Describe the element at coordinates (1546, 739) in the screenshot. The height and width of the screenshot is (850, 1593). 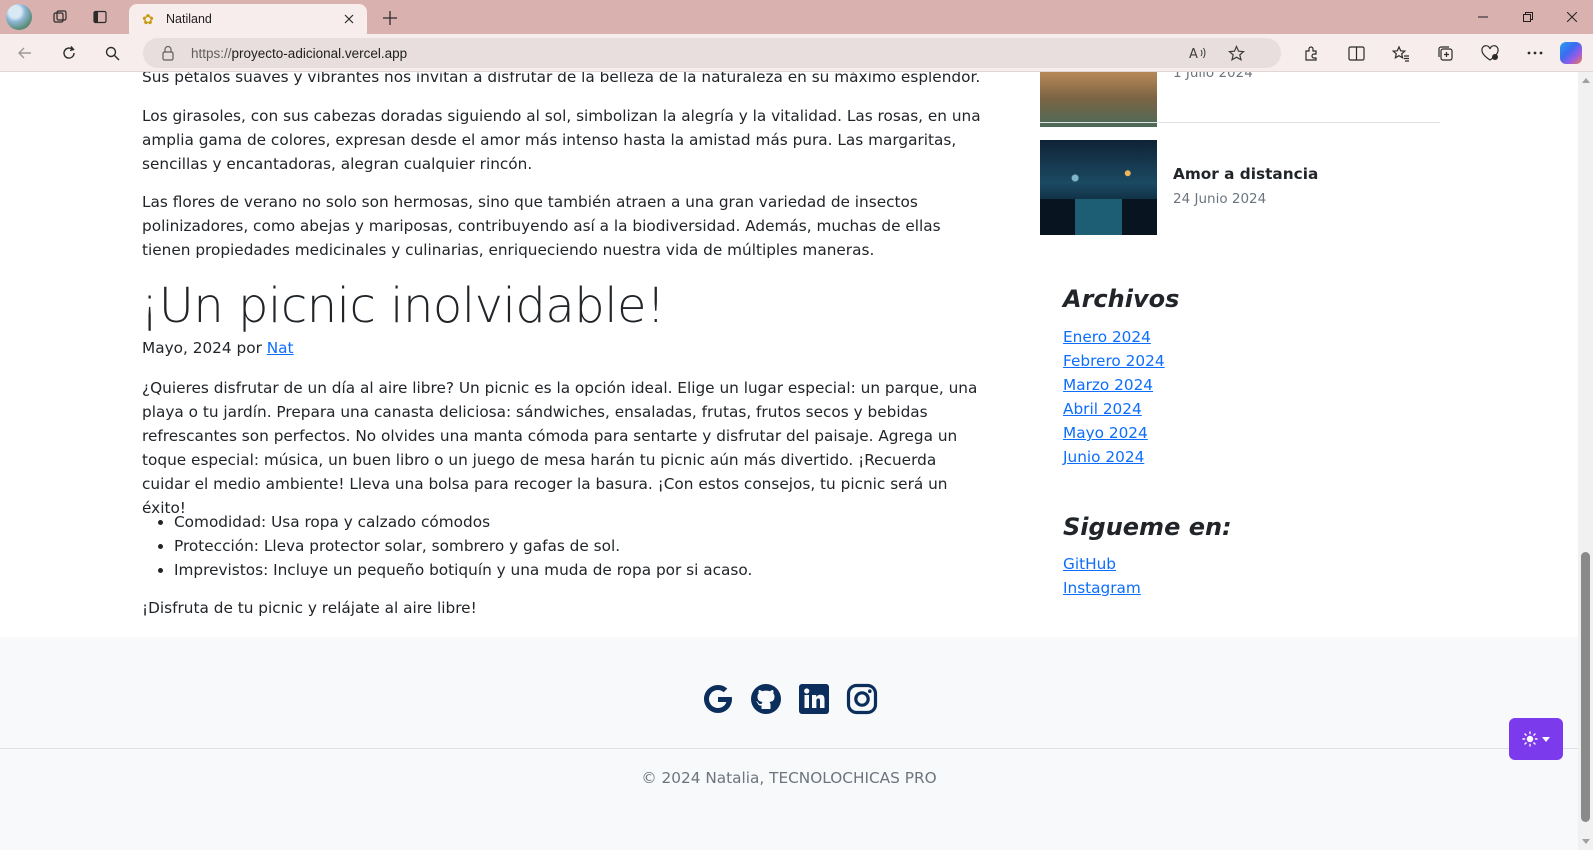
I see `caret-down-icon` at that location.